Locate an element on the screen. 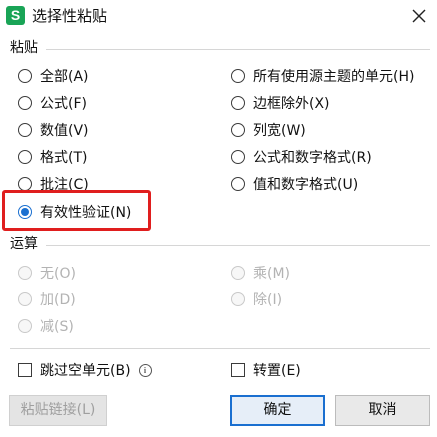 Image resolution: width=437 pixels, height=437 pixels. radio-paste-values: 数值(V) is located at coordinates (53, 130).